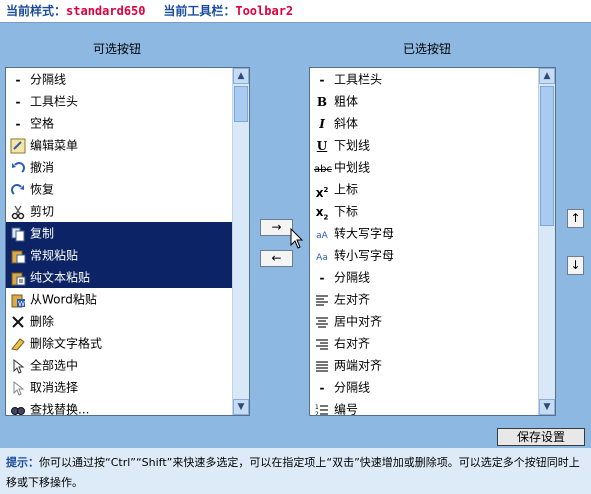  I want to click on subscript-icon: x2, so click(322, 212).